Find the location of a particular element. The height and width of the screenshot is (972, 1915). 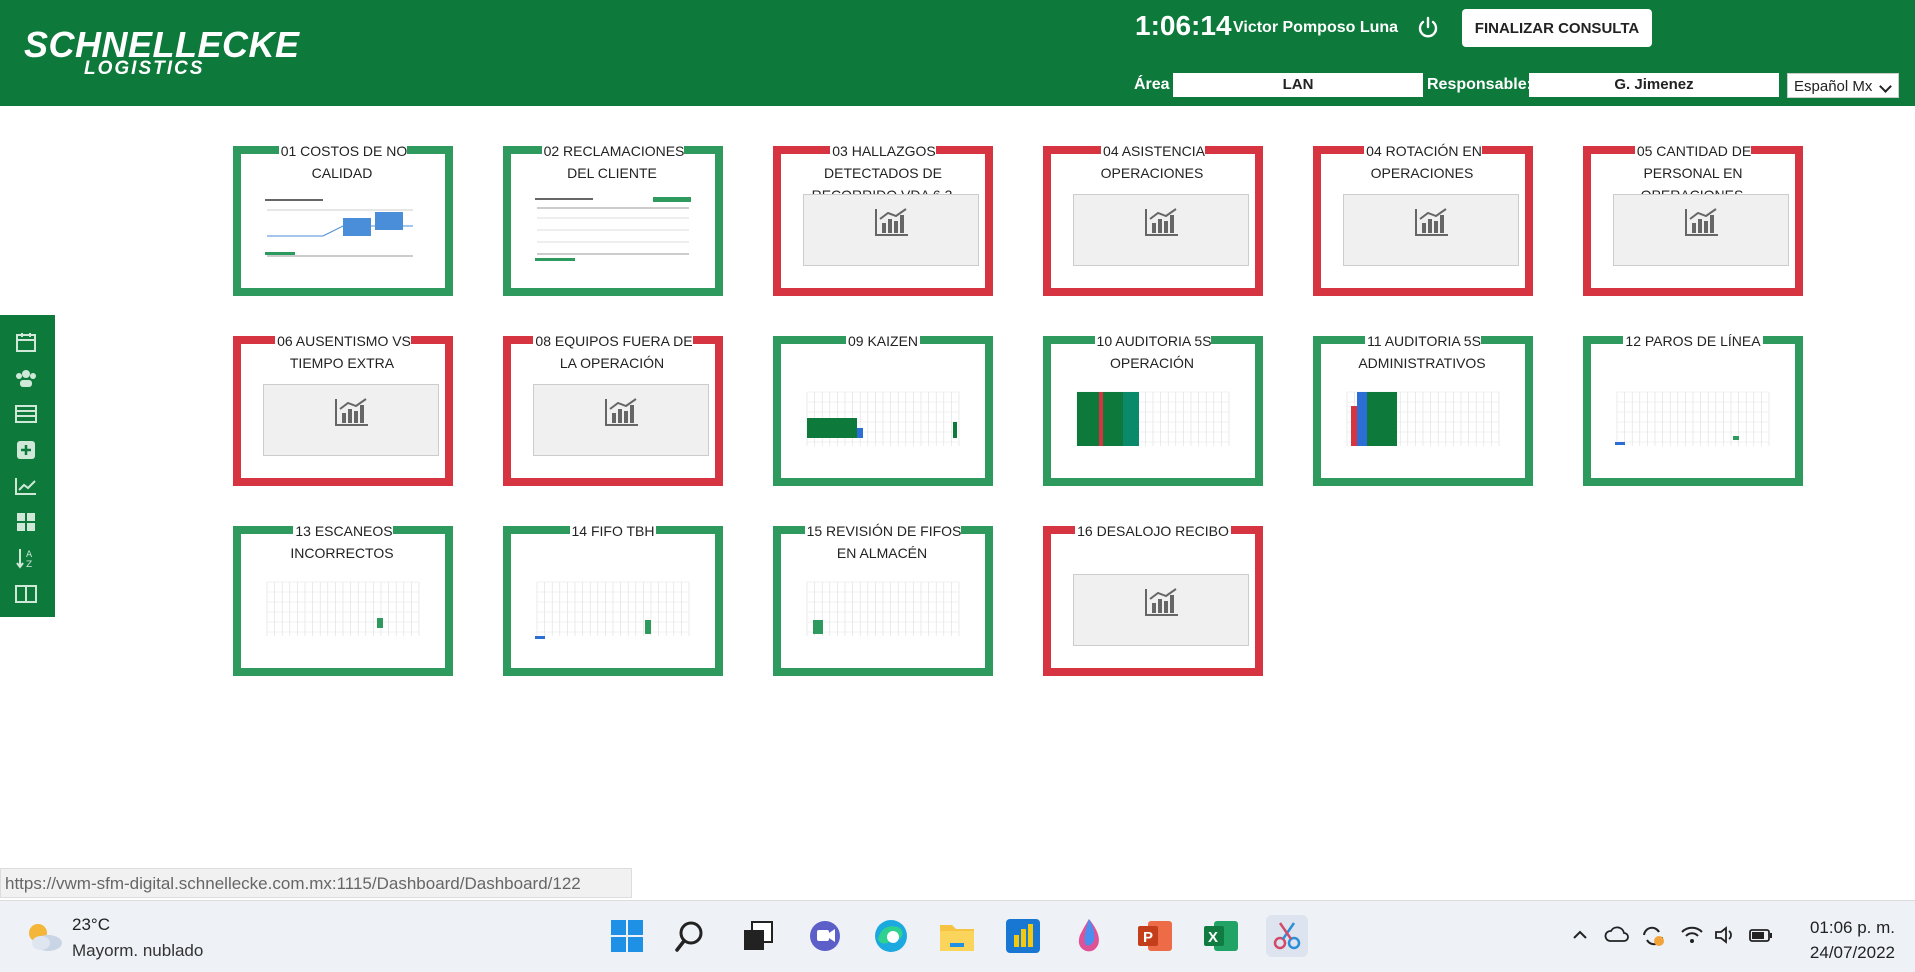

kpi-tile-title-text: 06 AUSENTISMO VS TIEMPO EXTRA is located at coordinates (343, 352).